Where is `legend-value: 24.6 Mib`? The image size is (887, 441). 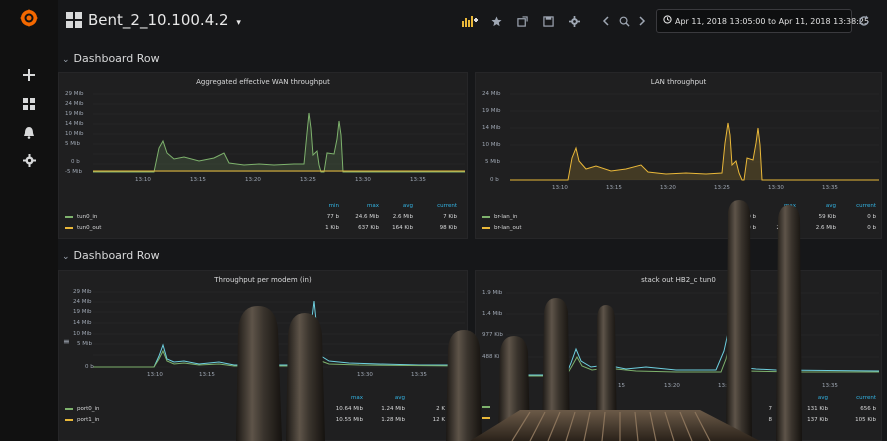 legend-value: 24.6 Mib is located at coordinates (367, 217).